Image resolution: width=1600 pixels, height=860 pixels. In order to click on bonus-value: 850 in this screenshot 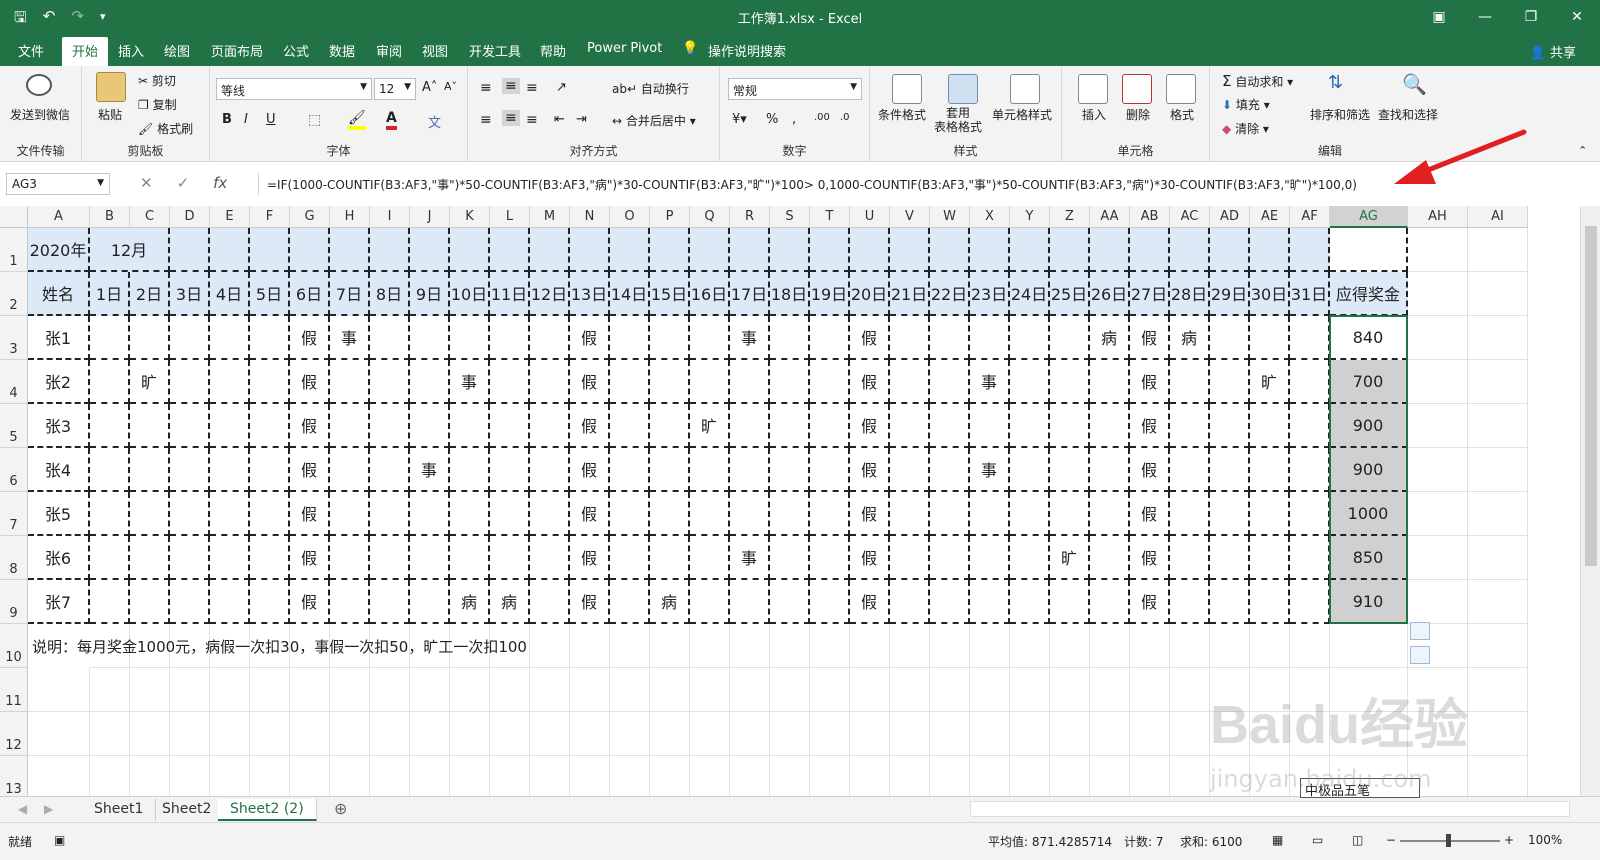, I will do `click(1369, 558)`.